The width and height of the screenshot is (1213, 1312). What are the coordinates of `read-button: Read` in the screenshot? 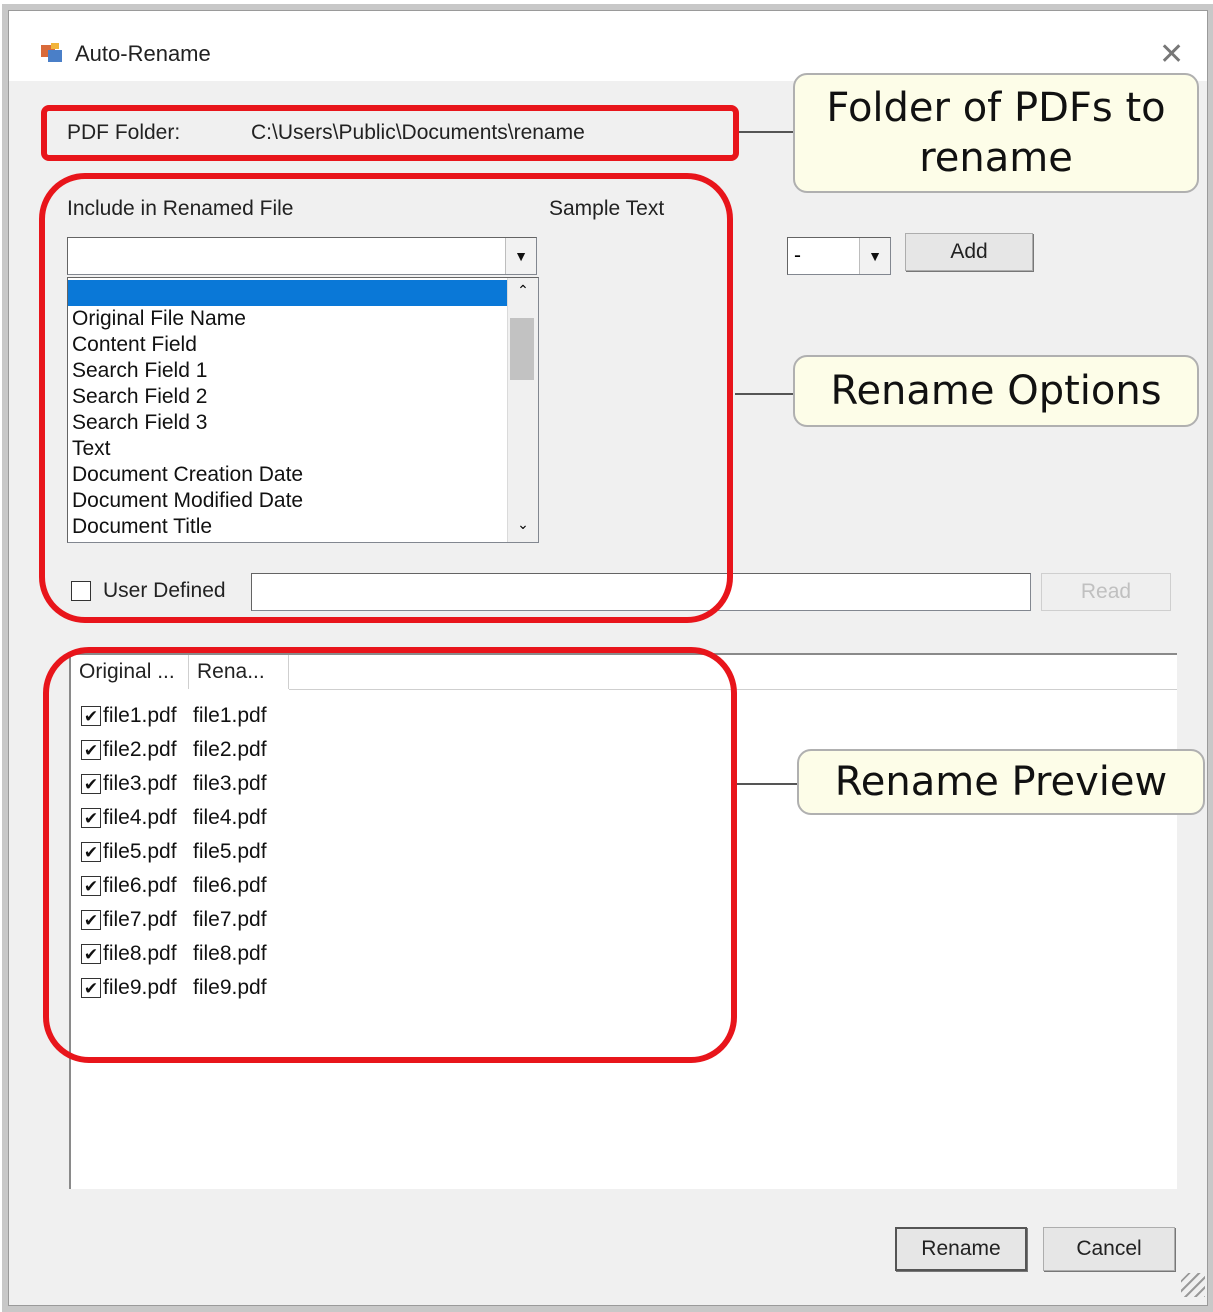 It's located at (1106, 592).